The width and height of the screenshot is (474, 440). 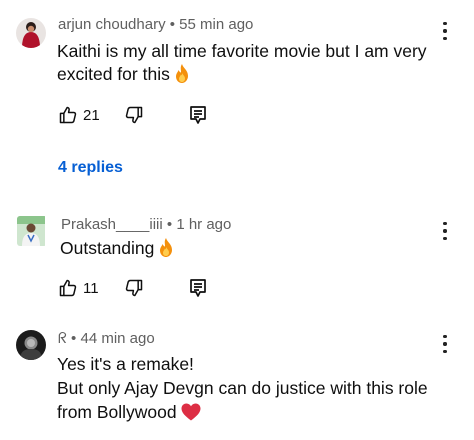 What do you see at coordinates (117, 338) in the screenshot?
I see `comment-time: 44 min ago` at bounding box center [117, 338].